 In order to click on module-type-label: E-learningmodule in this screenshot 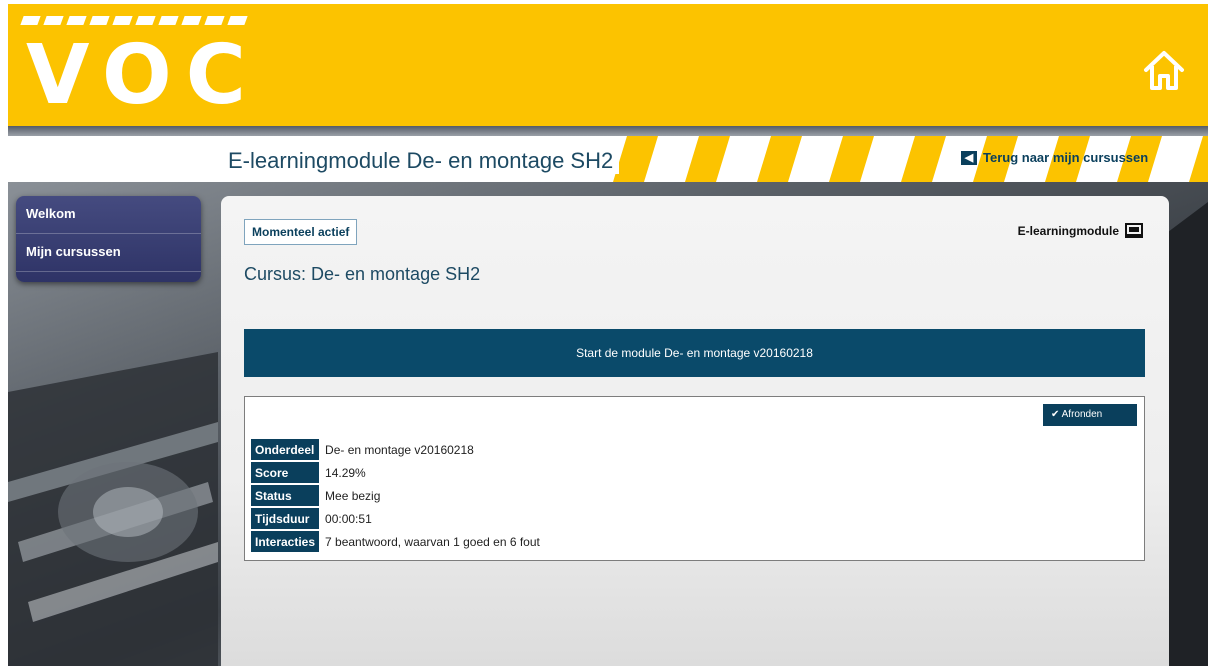, I will do `click(1080, 230)`.